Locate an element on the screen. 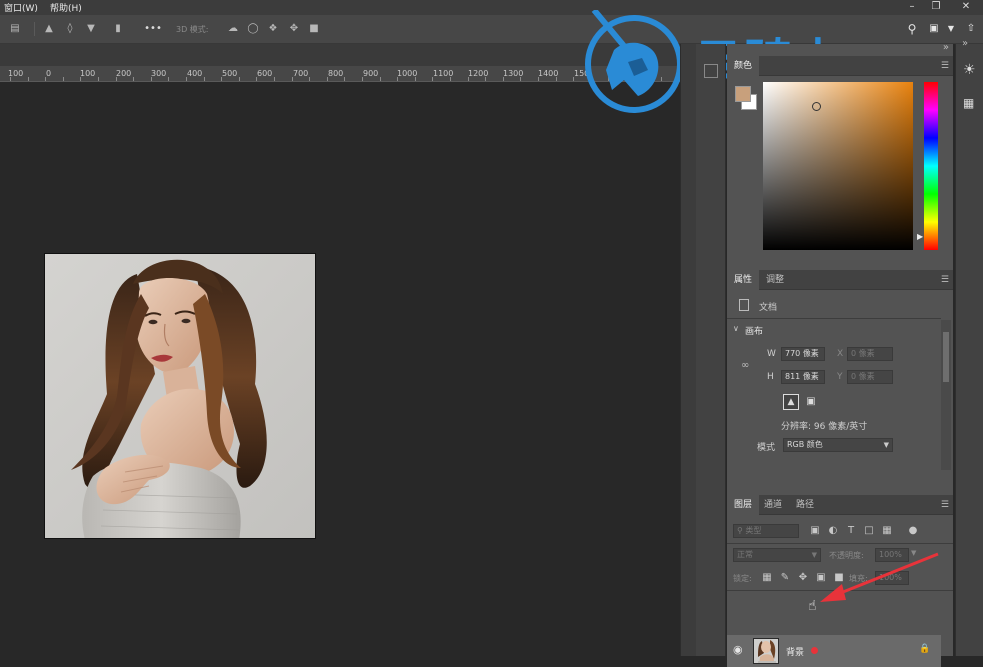 The height and width of the screenshot is (667, 983). menu-window: 窗口(W) is located at coordinates (21, 7).